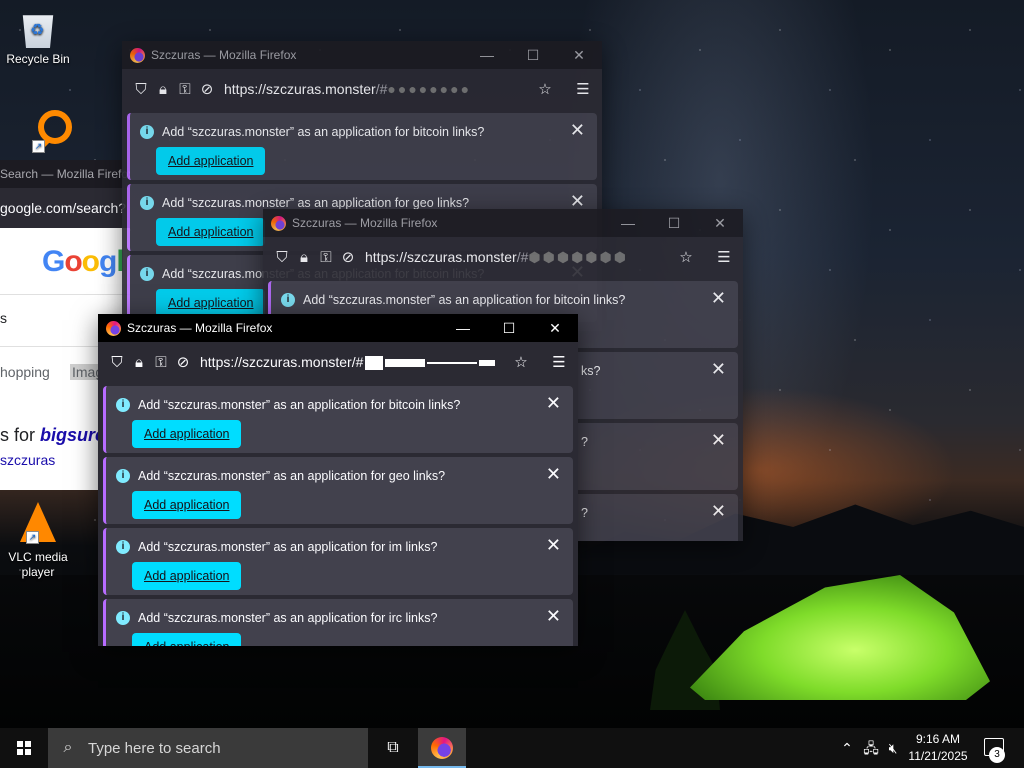  What do you see at coordinates (429, 89) in the screenshot?
I see `url-emoji-glyphs: ●●●●●●●●` at bounding box center [429, 89].